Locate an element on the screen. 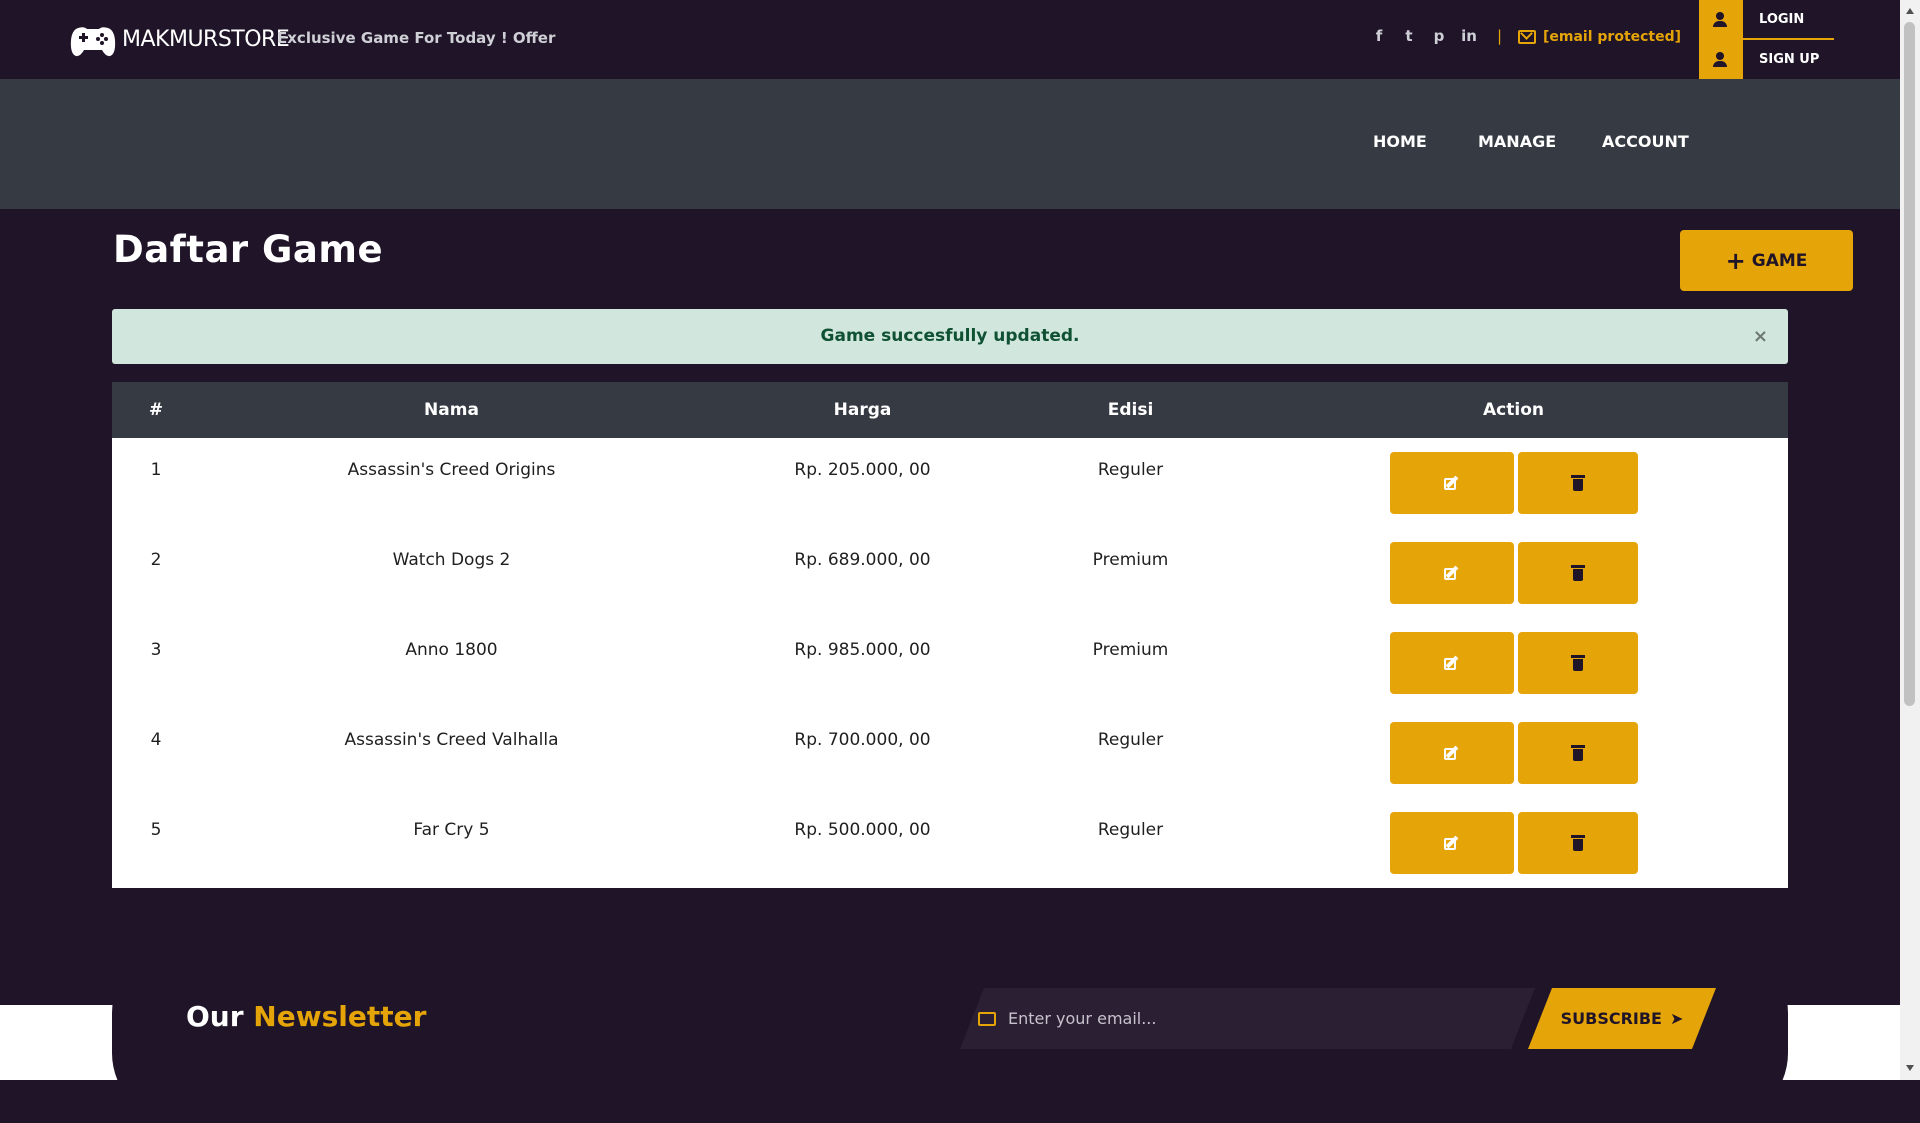  cell-nama: Anno 1800 is located at coordinates (451, 650).